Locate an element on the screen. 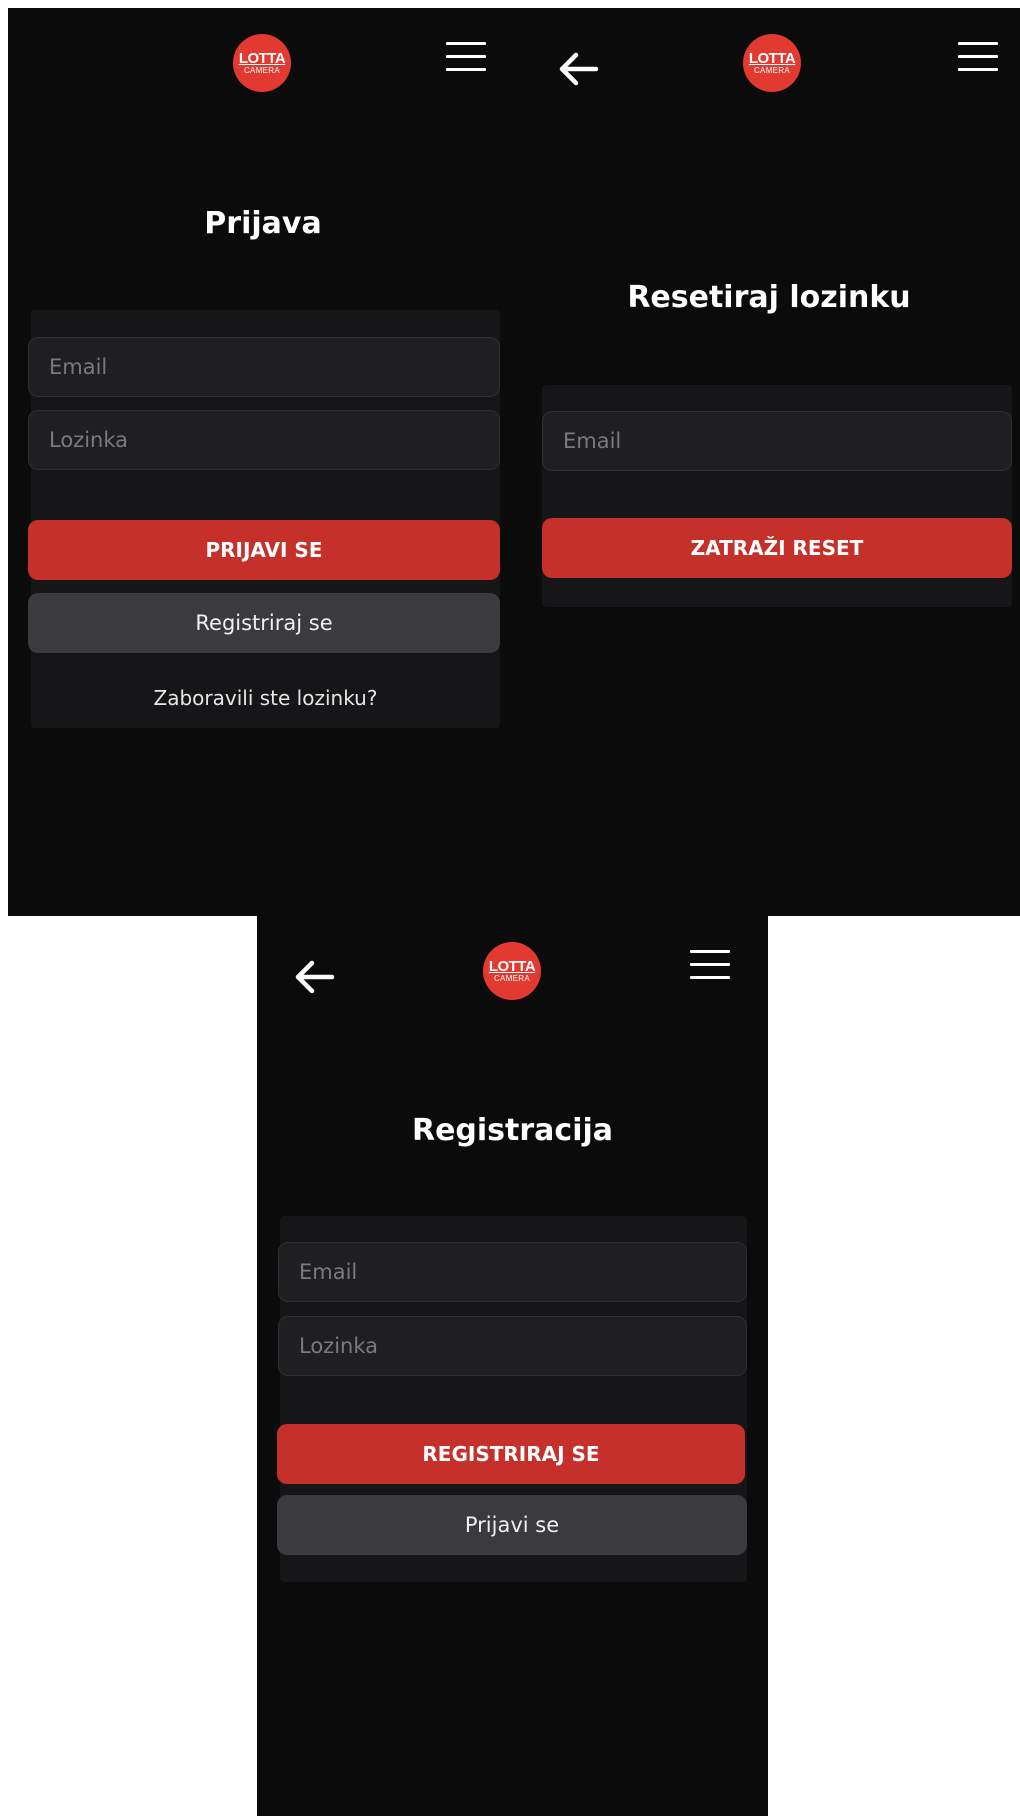  request-reset-button: ZATRAŽI RESET is located at coordinates (777, 548).